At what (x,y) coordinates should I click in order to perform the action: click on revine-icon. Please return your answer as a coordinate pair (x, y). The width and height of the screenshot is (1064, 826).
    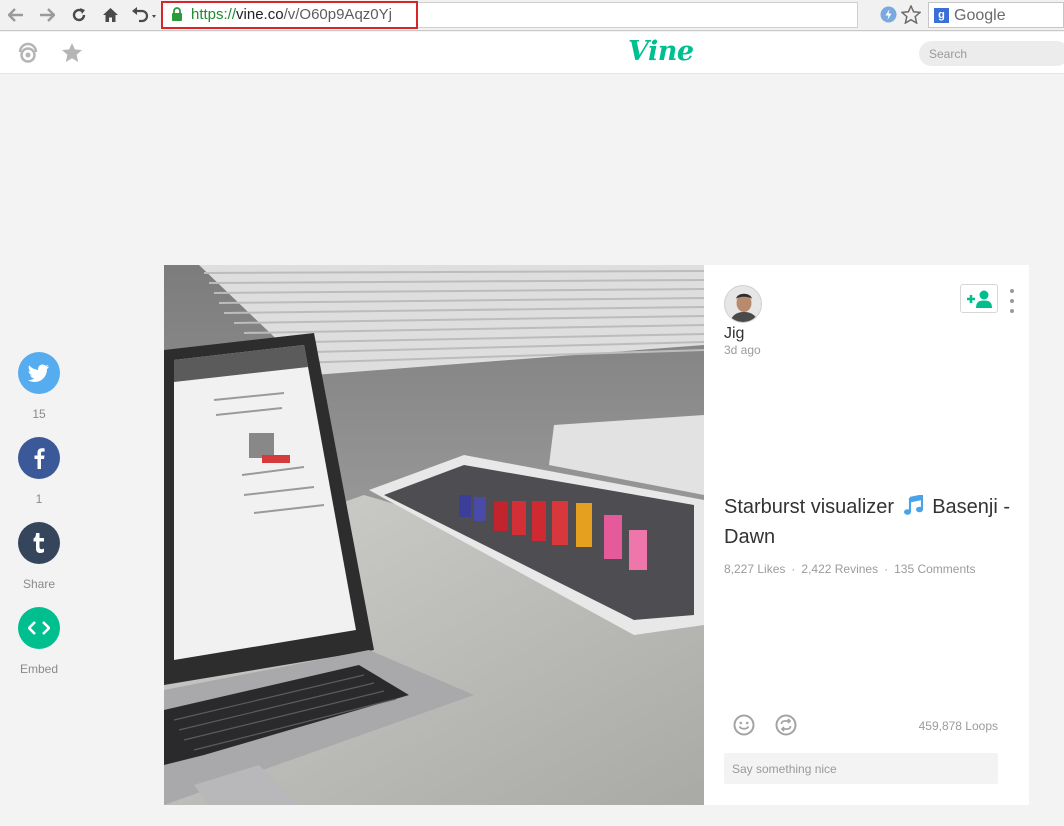
    Looking at the image, I should click on (786, 725).